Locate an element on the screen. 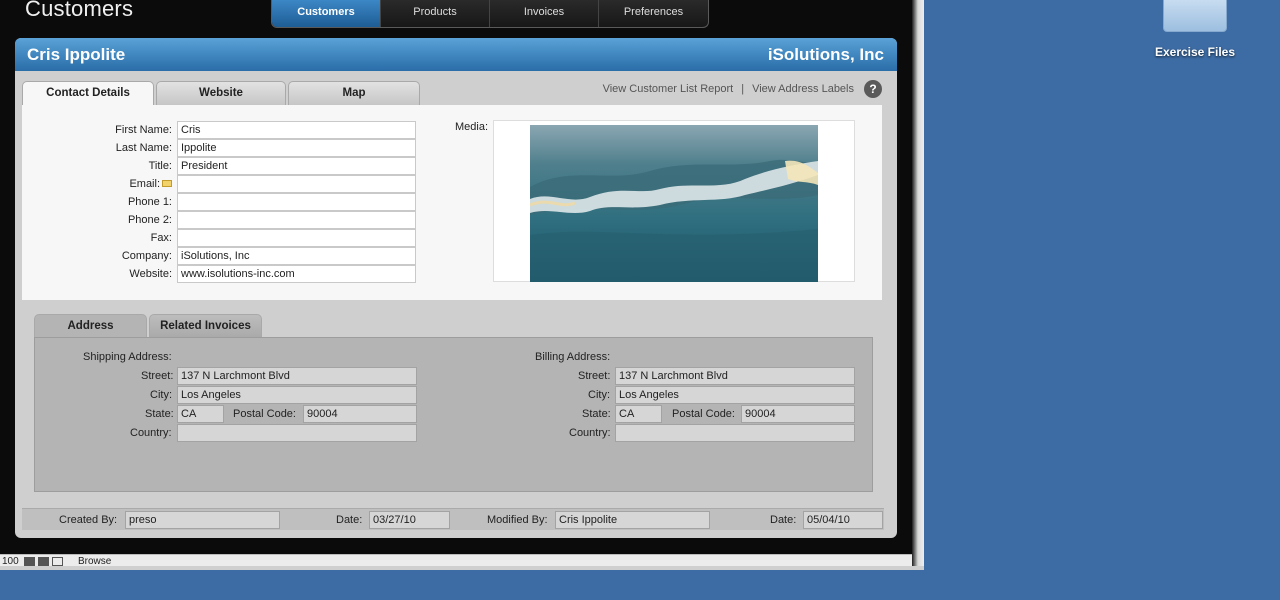 The width and height of the screenshot is (1280, 600). shipping-city-label: City: is located at coordinates (161, 395).